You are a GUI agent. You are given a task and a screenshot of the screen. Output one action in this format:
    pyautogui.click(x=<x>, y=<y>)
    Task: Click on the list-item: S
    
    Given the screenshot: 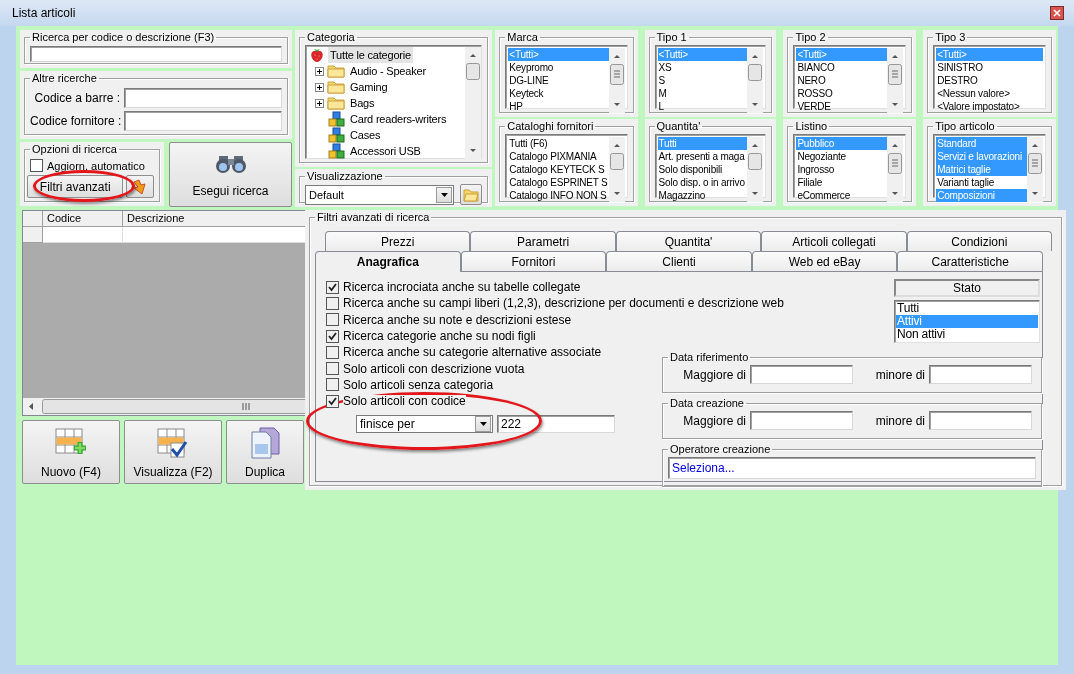 What is the action you would take?
    pyautogui.click(x=702, y=80)
    